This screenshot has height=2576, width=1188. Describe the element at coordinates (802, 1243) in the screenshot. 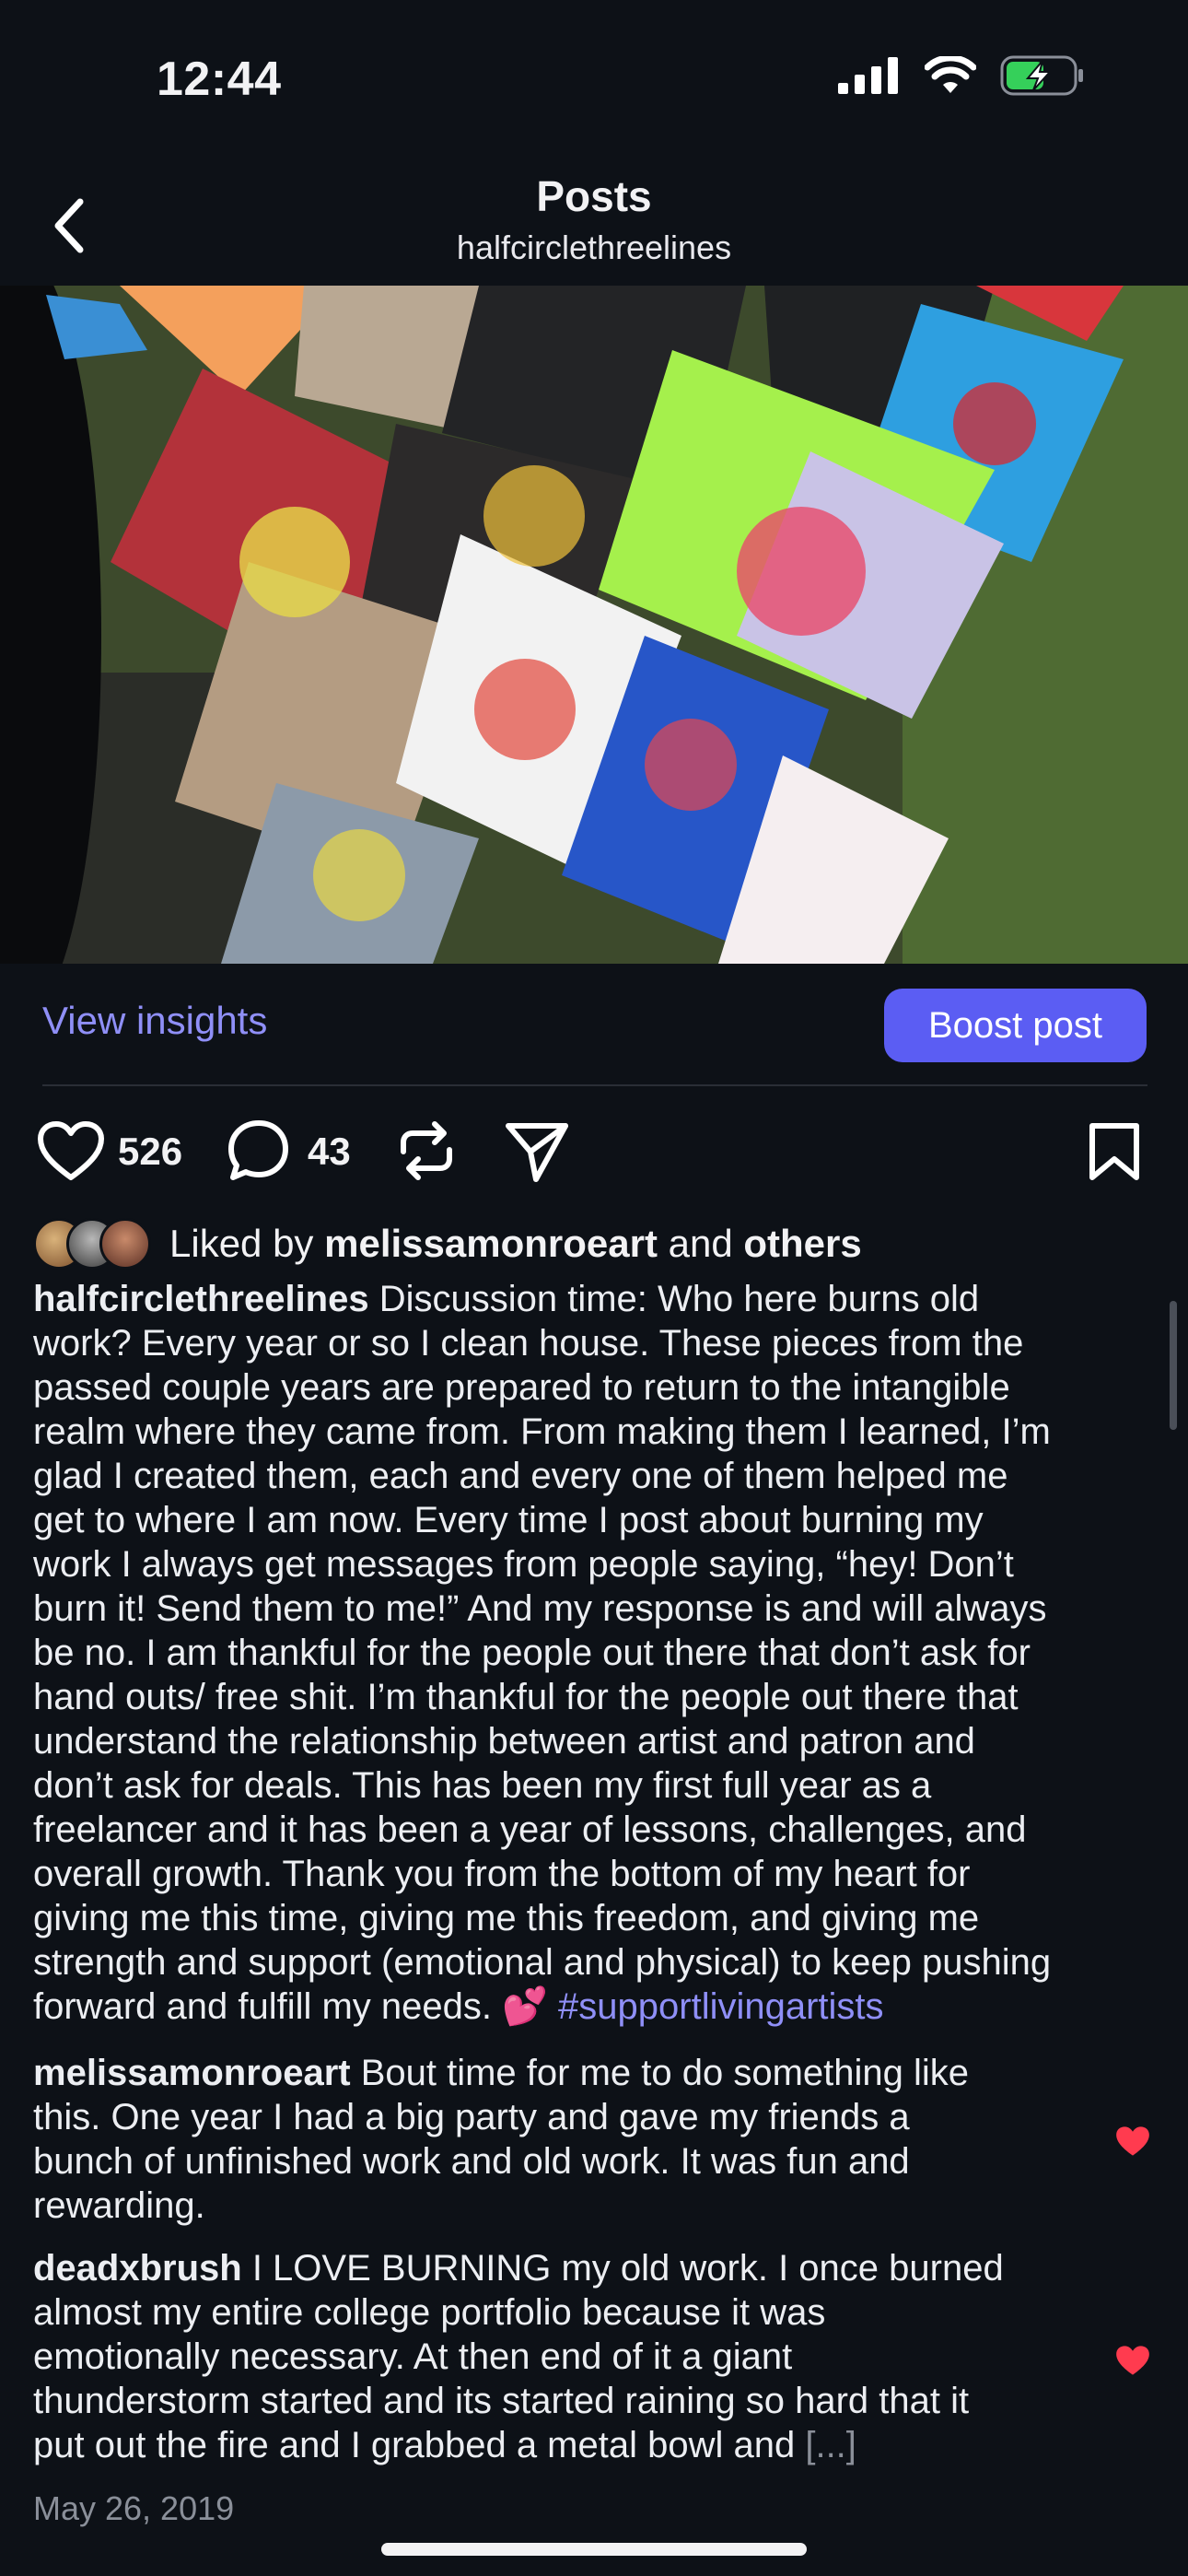

I see `liked-by-others: others` at that location.